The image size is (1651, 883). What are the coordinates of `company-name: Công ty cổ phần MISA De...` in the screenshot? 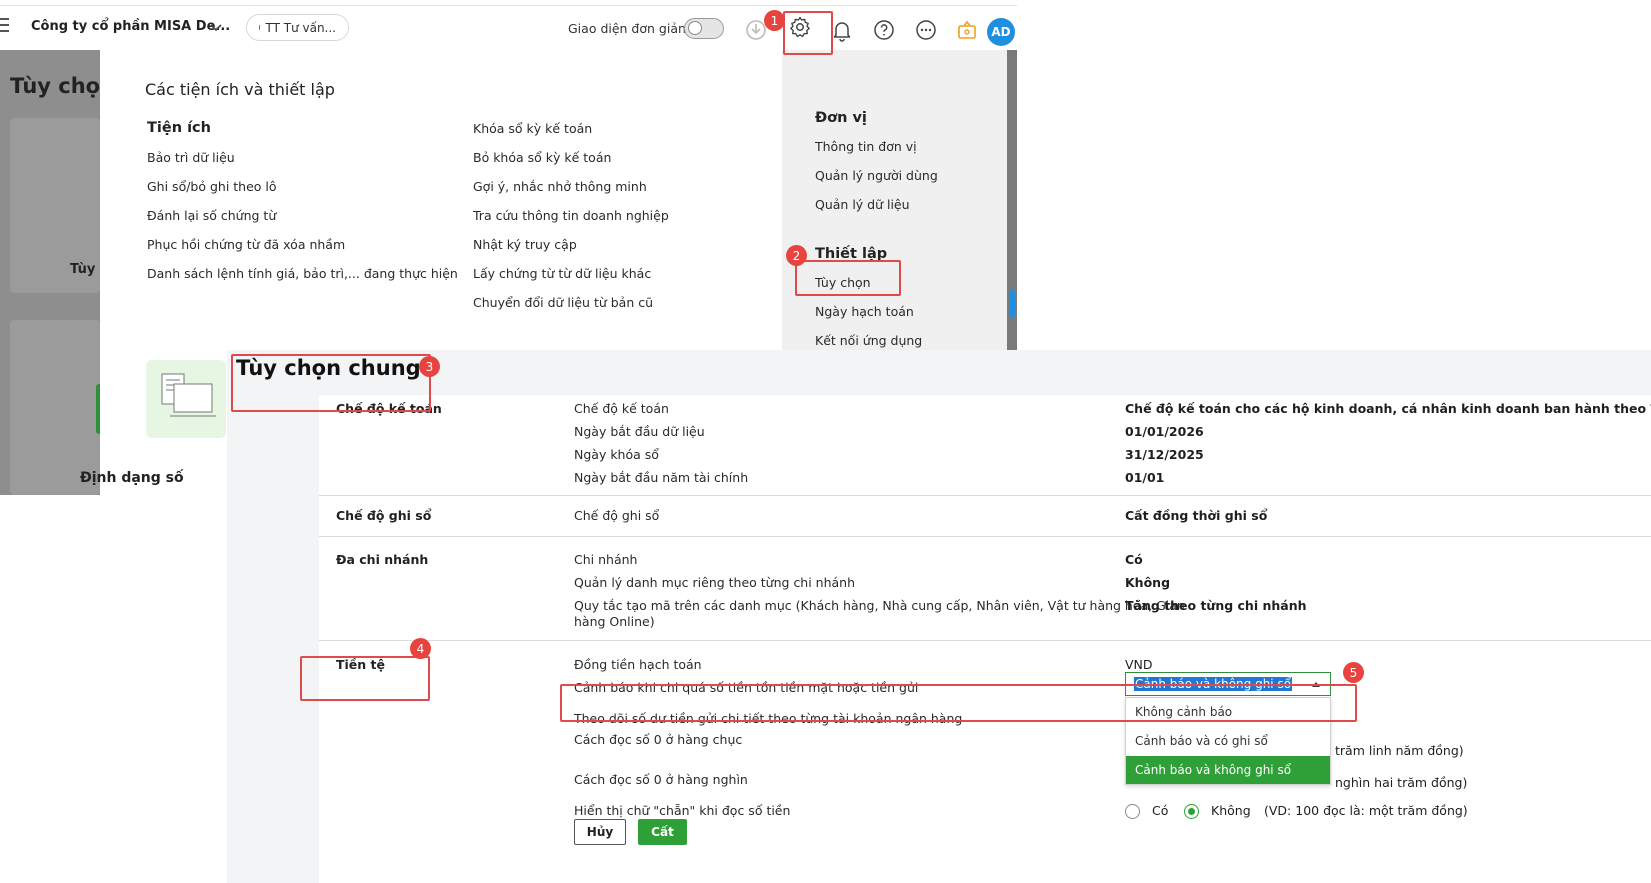 It's located at (130, 26).